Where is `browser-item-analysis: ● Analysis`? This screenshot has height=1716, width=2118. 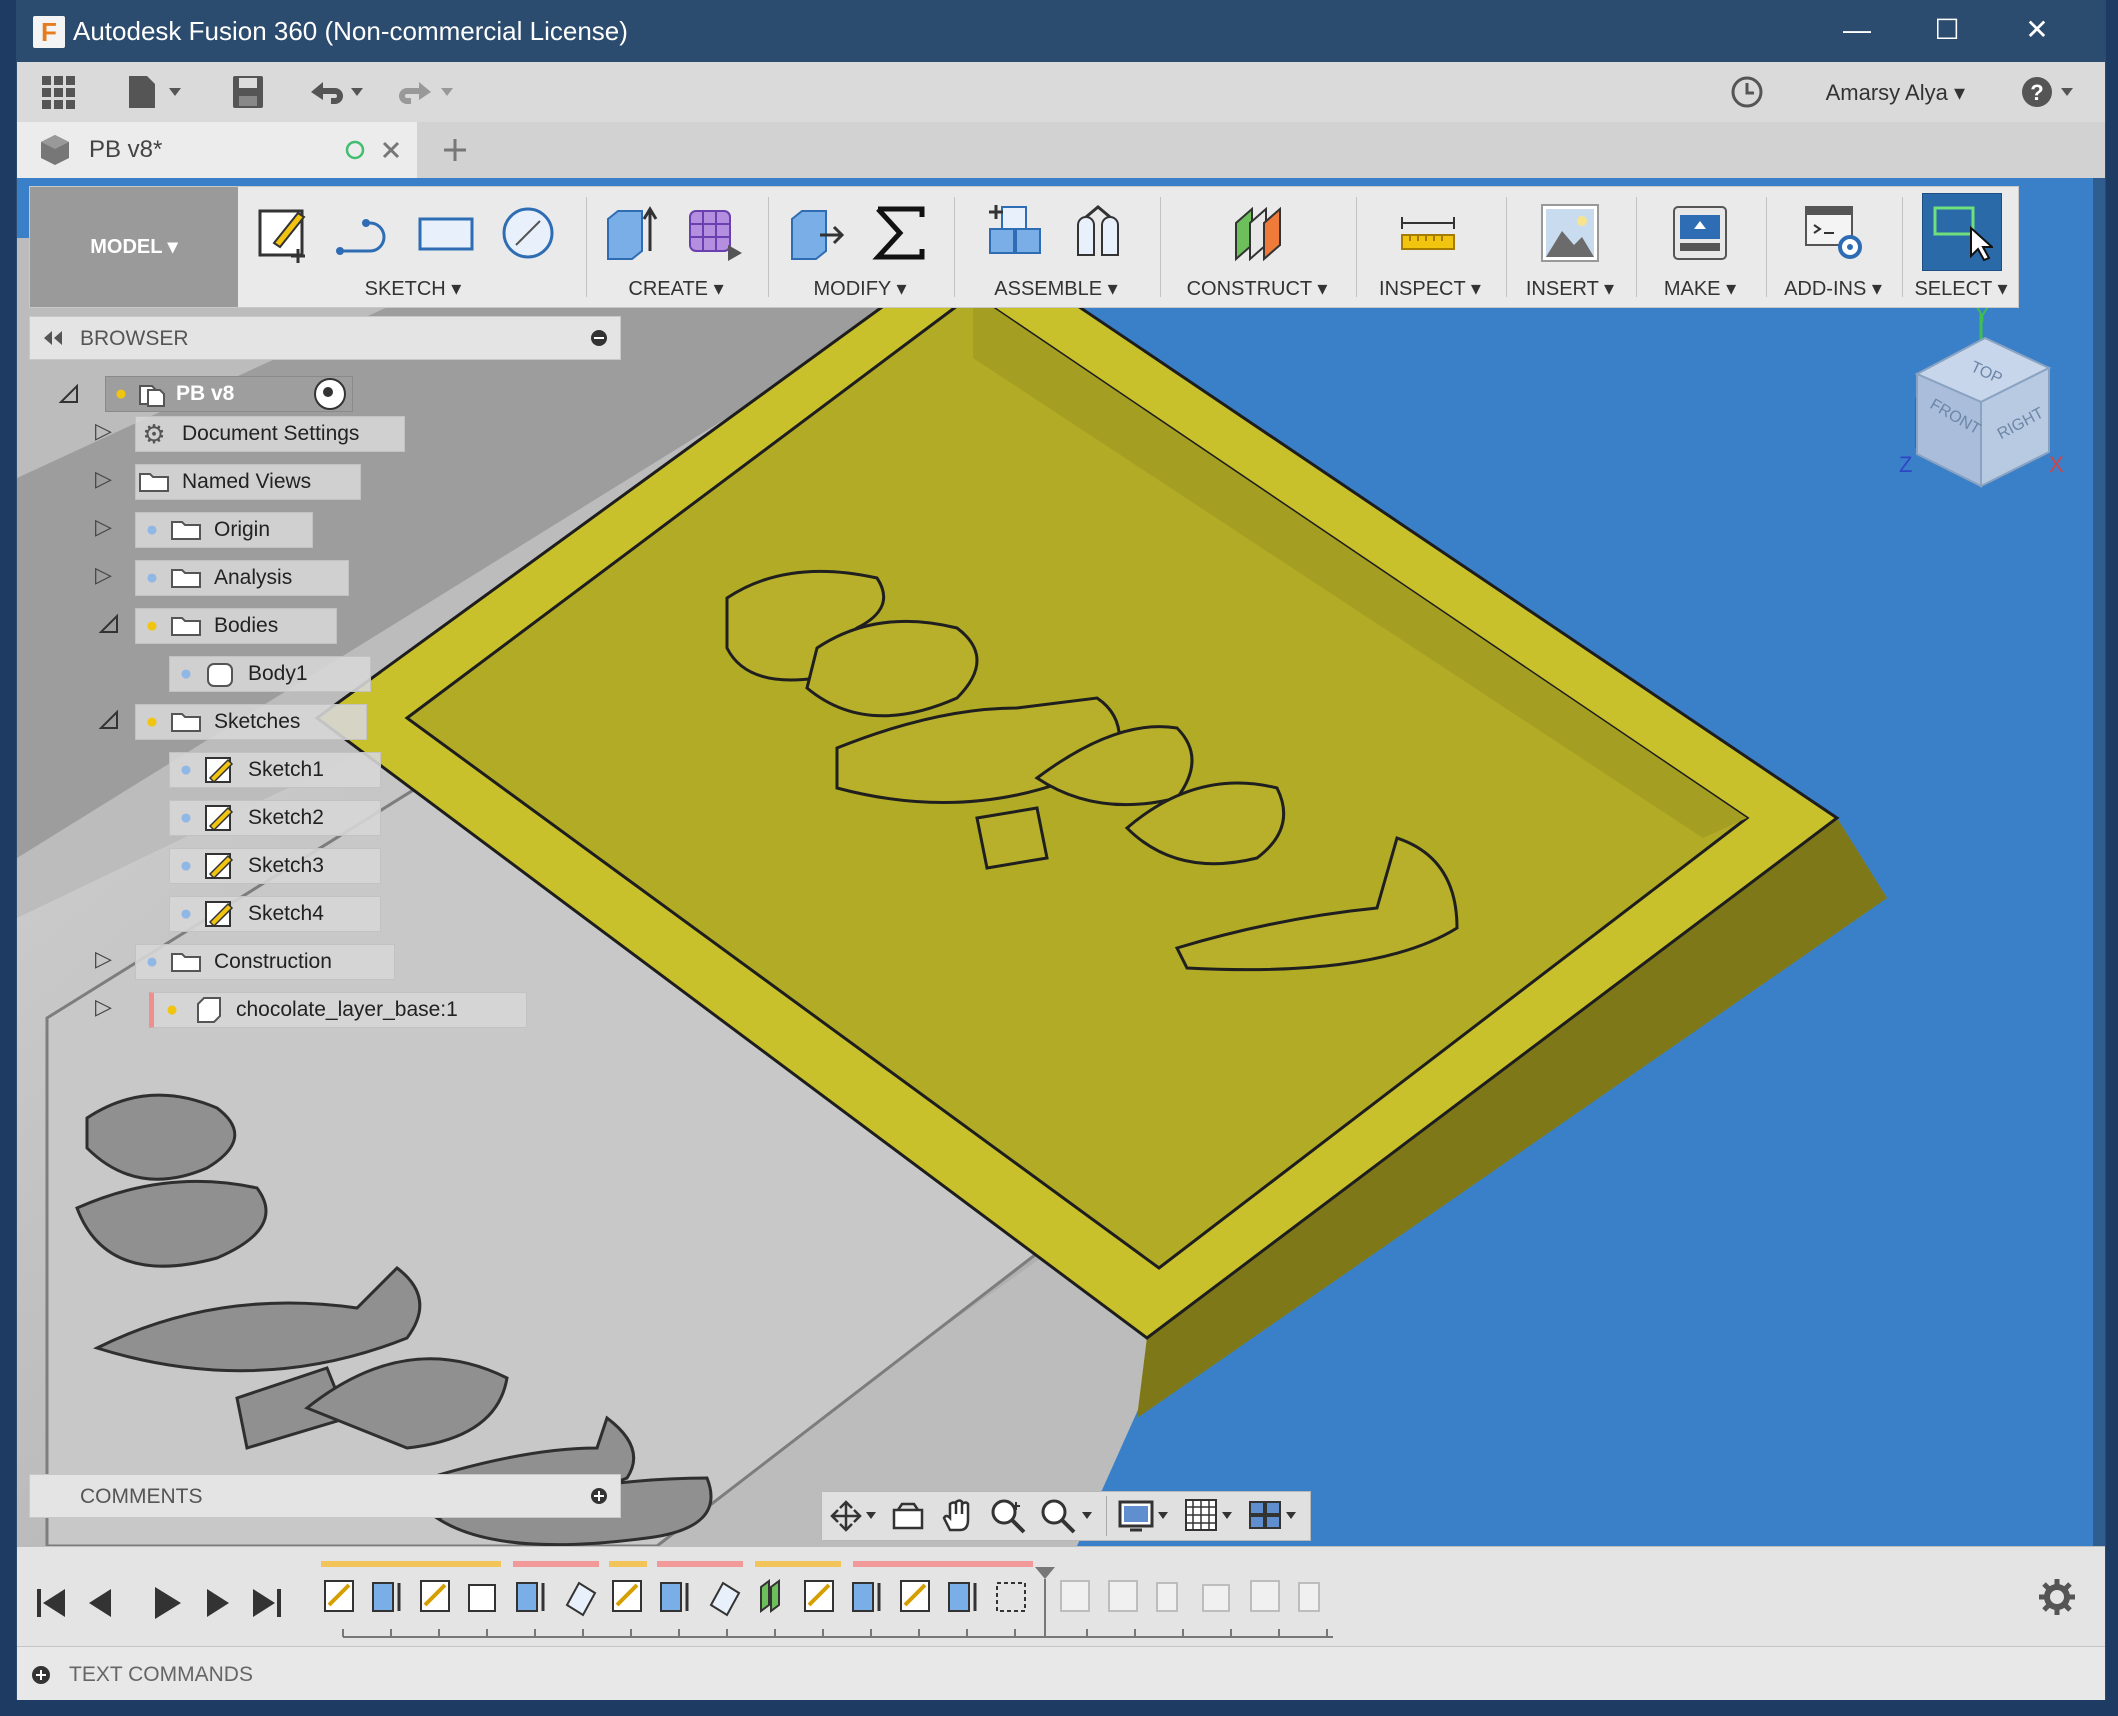
browser-item-analysis: ● Analysis is located at coordinates (242, 578).